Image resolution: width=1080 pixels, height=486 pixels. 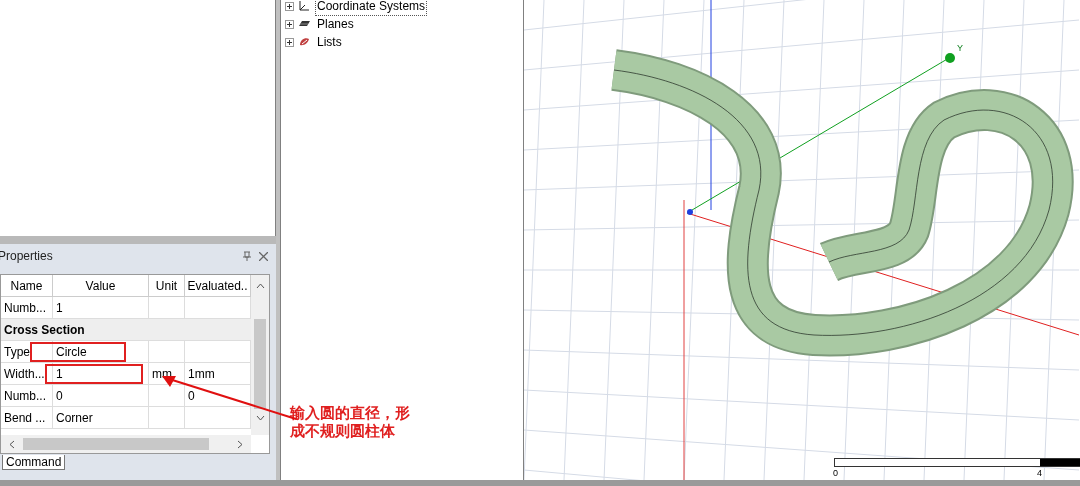 What do you see at coordinates (126, 418) in the screenshot?
I see `table-row: Bend ... Corner` at bounding box center [126, 418].